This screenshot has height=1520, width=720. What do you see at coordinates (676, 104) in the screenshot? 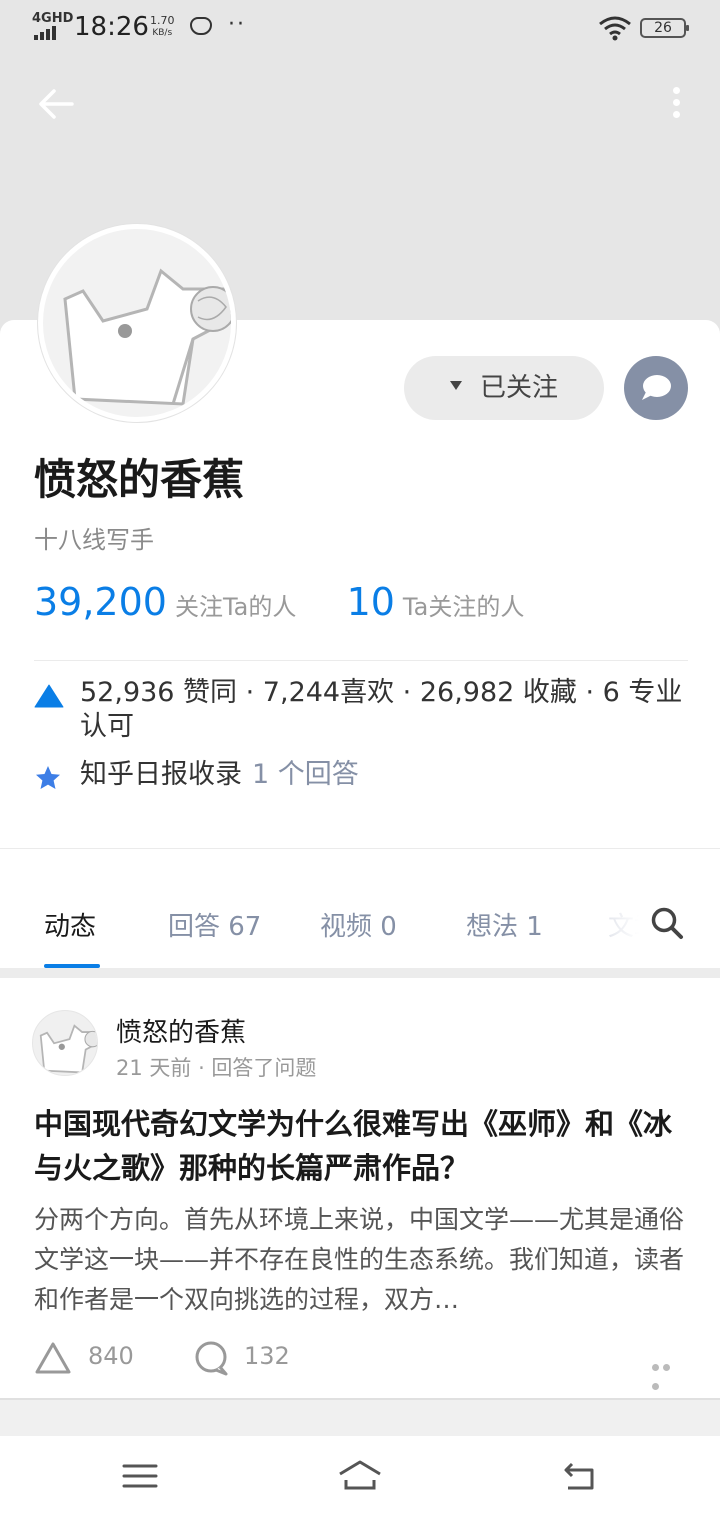
I see `vertical-dots-icon` at bounding box center [676, 104].